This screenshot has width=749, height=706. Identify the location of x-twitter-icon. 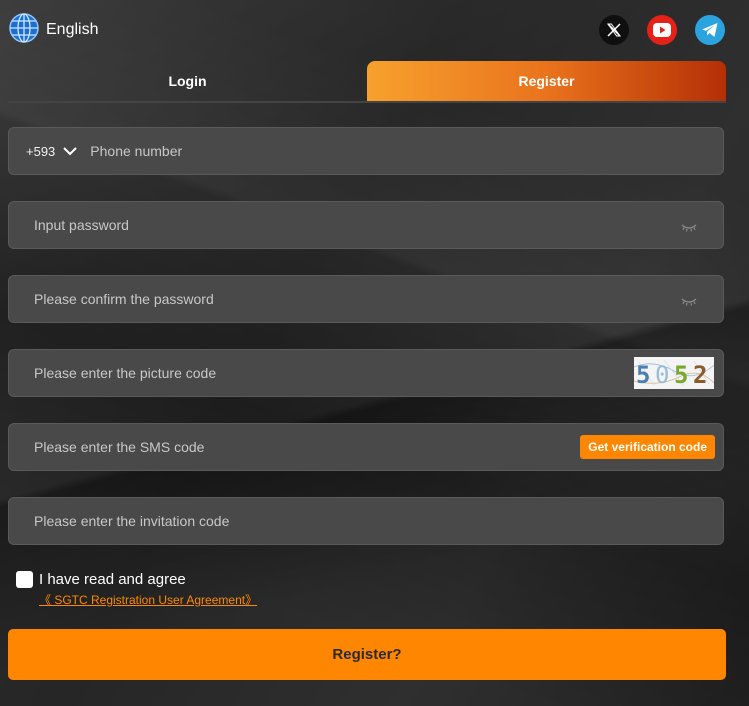
(614, 30).